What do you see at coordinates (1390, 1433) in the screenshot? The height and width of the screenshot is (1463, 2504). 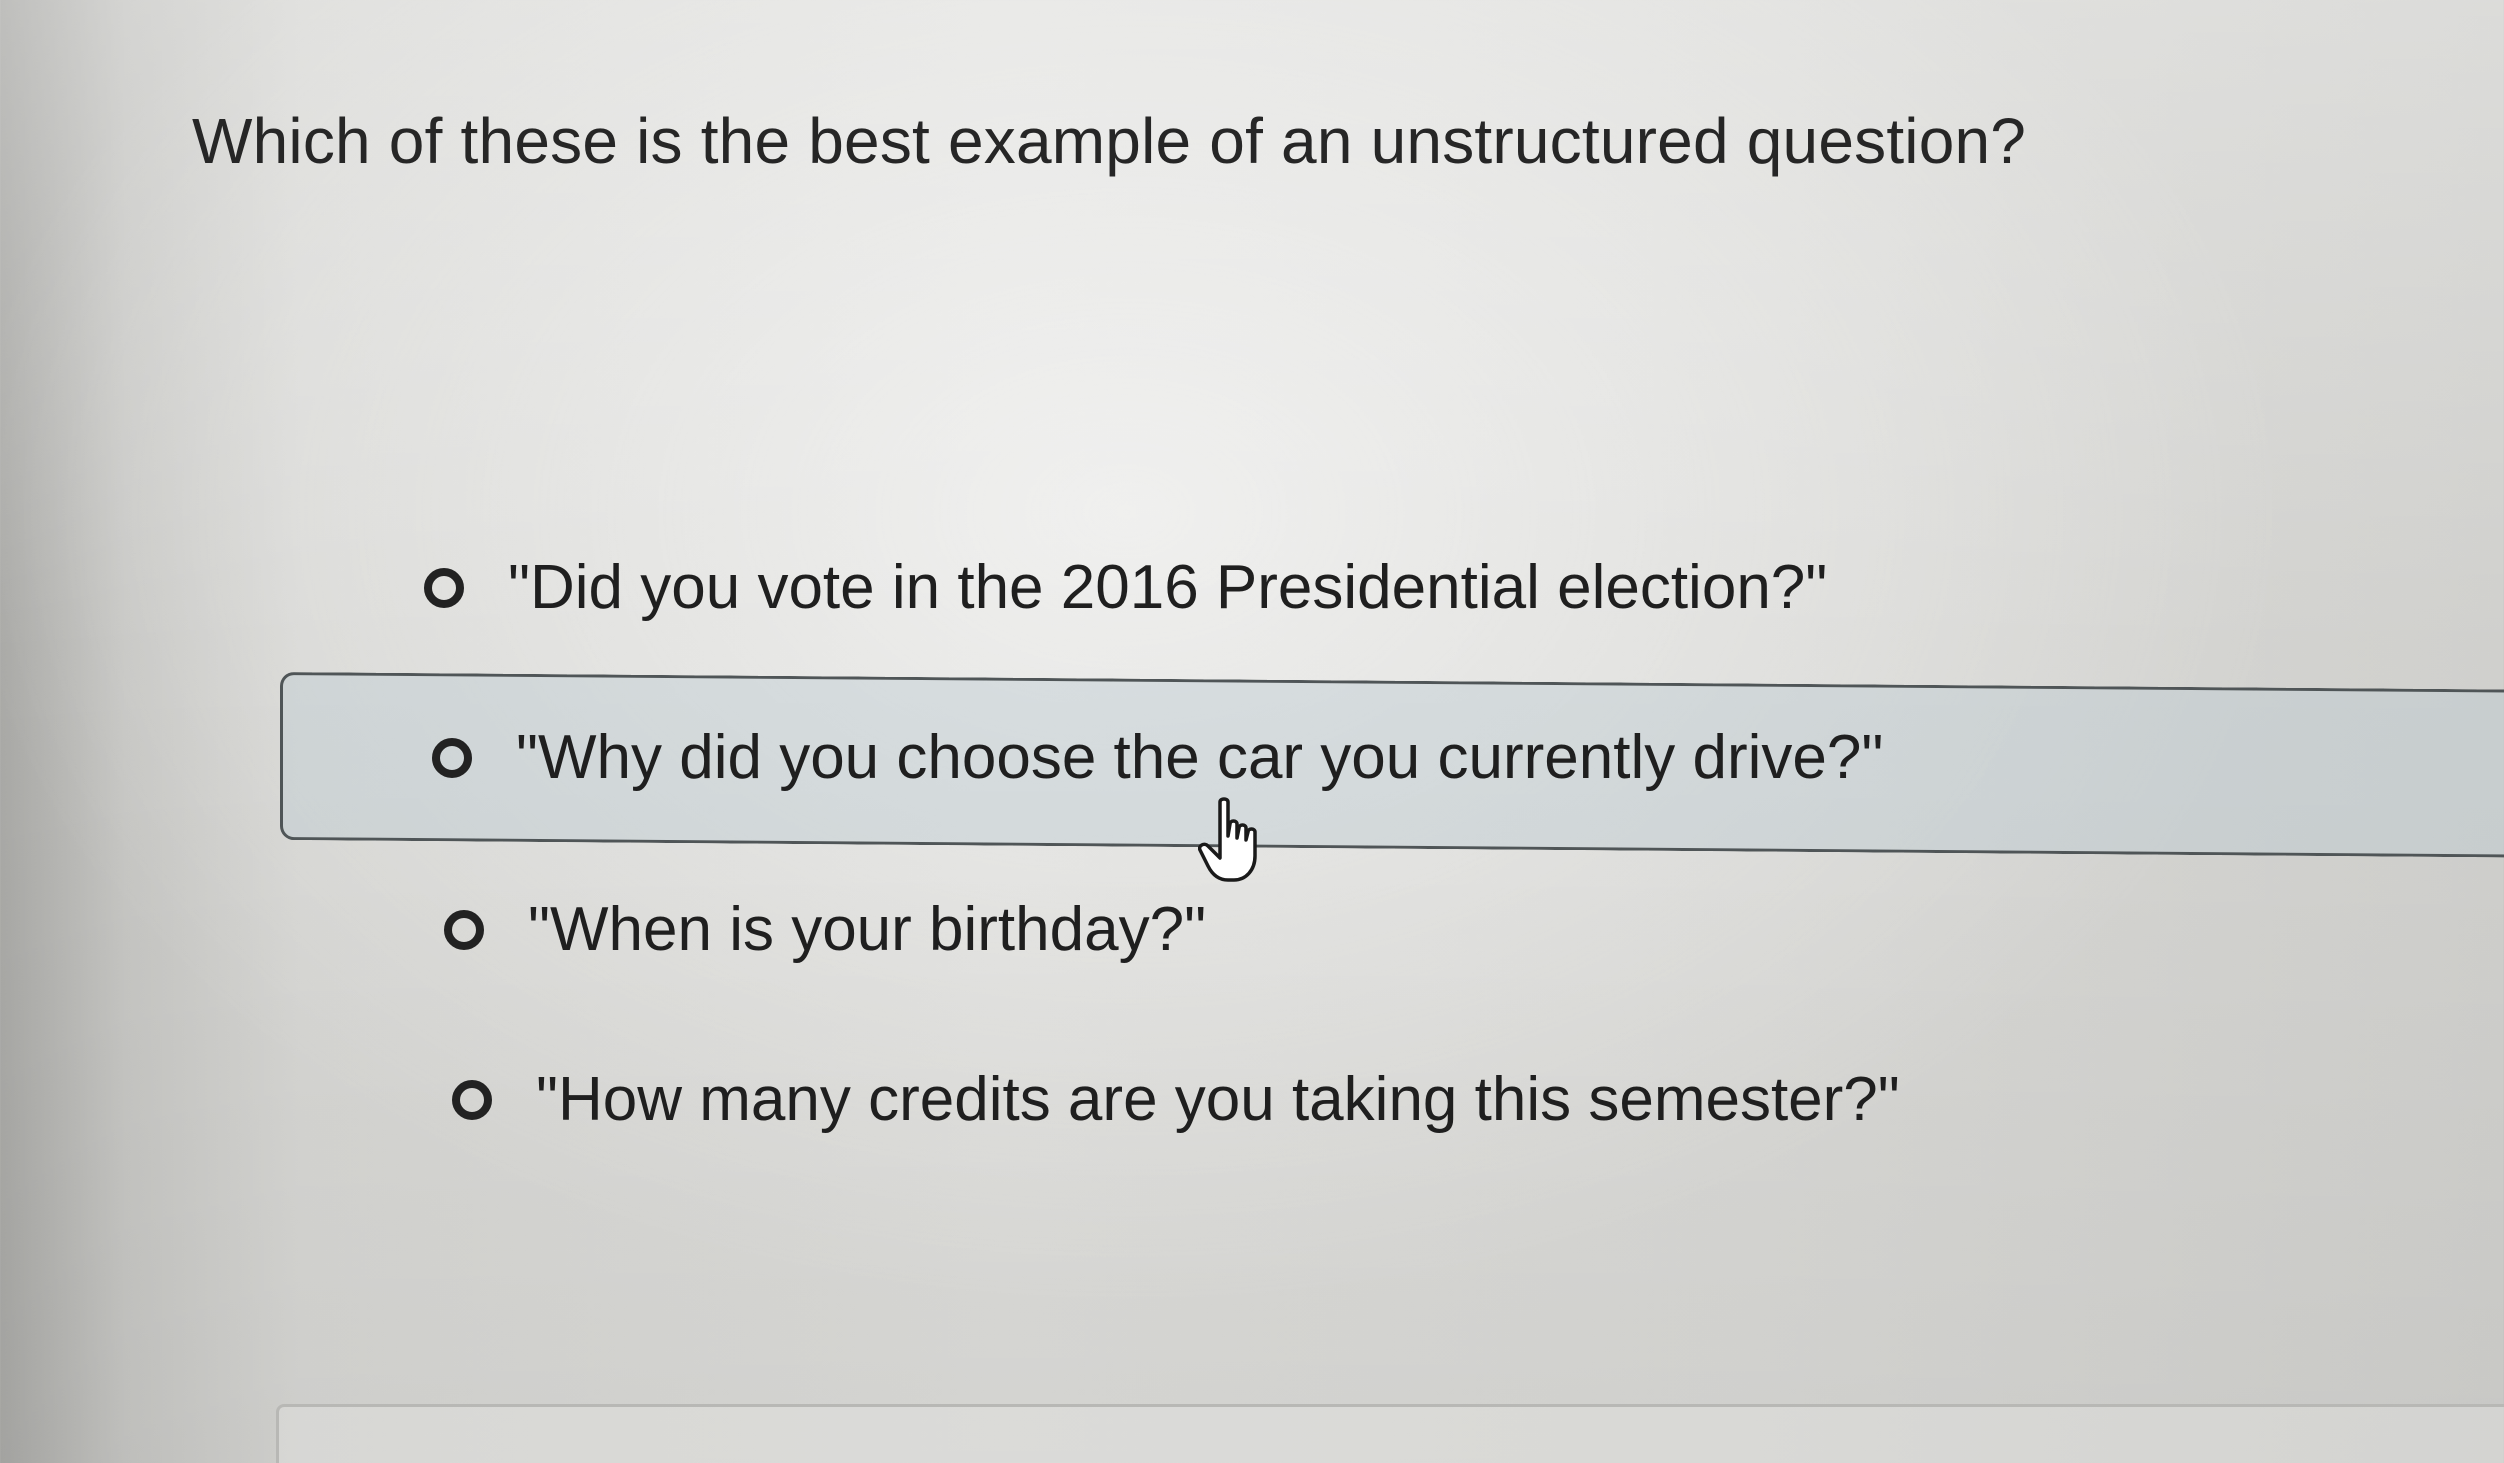 I see `next-section-panel` at bounding box center [1390, 1433].